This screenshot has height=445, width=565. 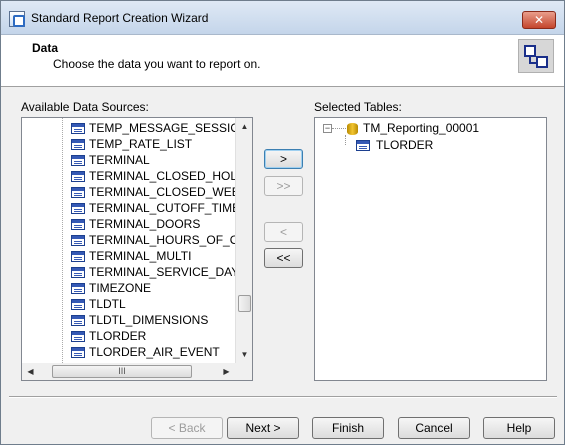 What do you see at coordinates (226, 371) in the screenshot?
I see `scroll-right-icon: ▶` at bounding box center [226, 371].